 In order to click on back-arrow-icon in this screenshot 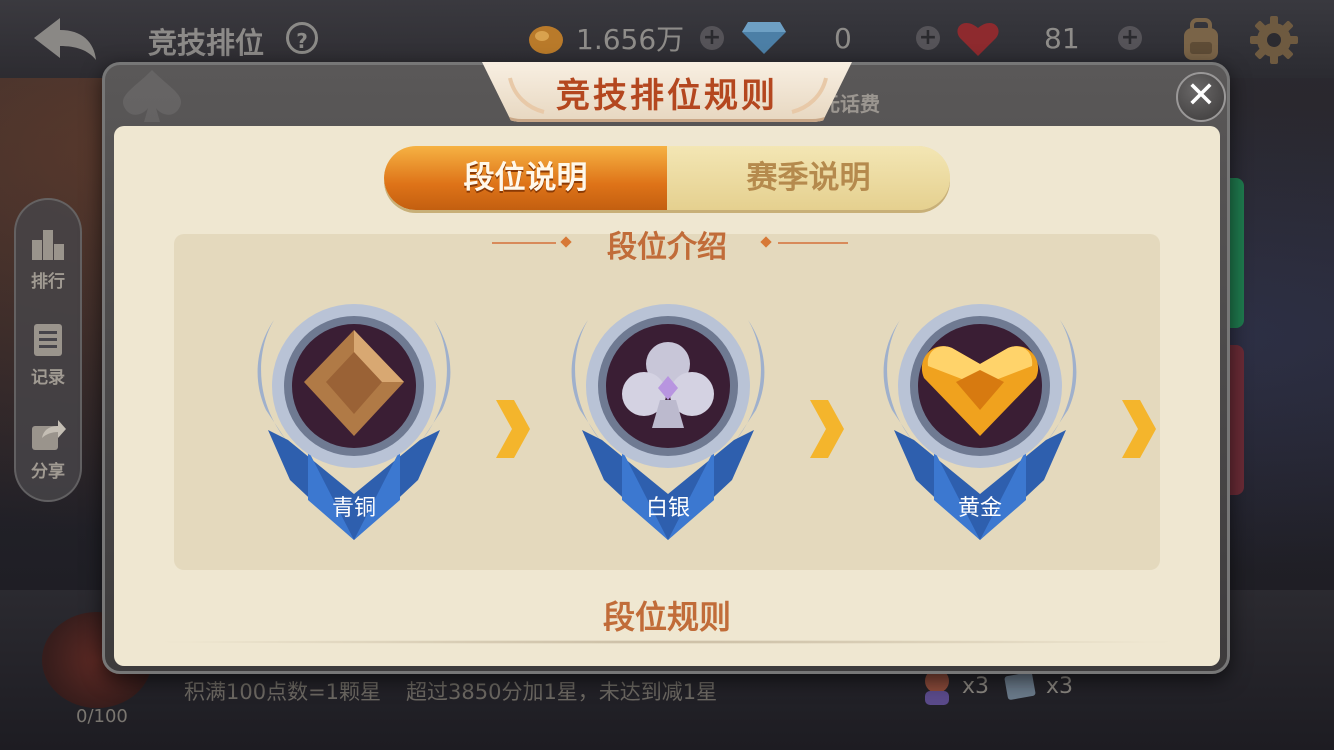, I will do `click(66, 38)`.